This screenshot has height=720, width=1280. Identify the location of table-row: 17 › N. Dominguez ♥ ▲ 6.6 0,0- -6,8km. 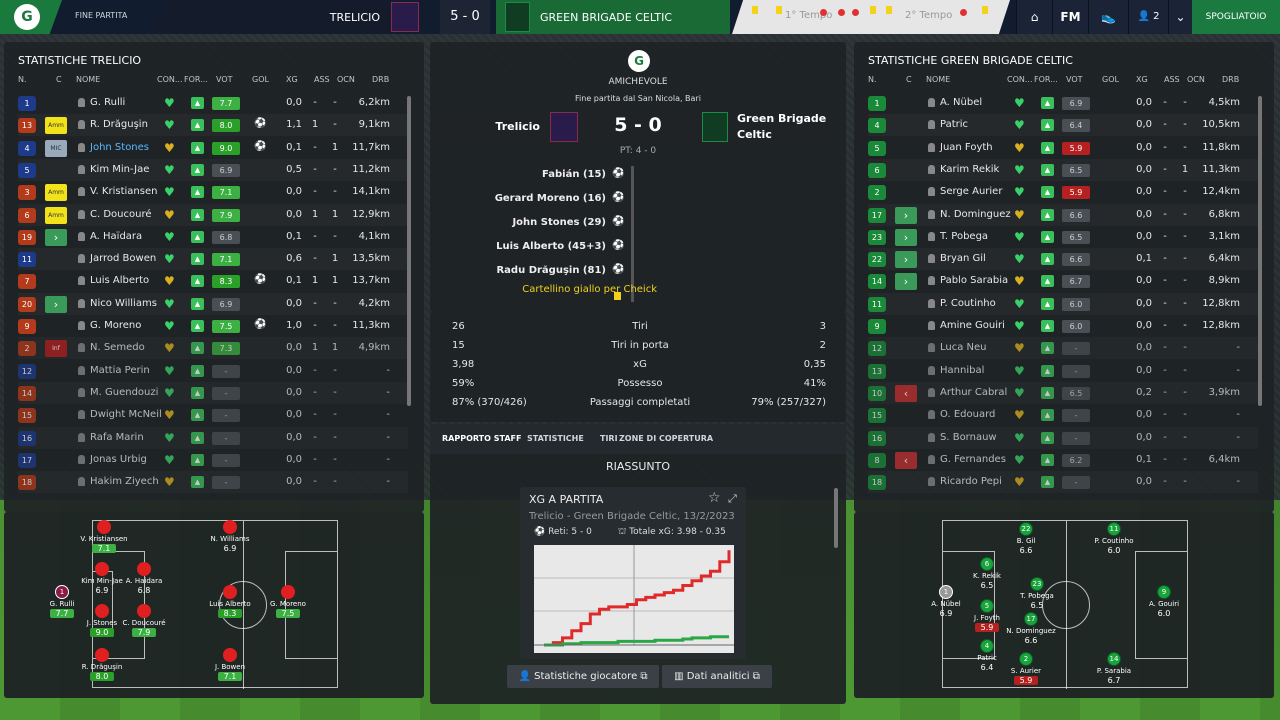
(1063, 215).